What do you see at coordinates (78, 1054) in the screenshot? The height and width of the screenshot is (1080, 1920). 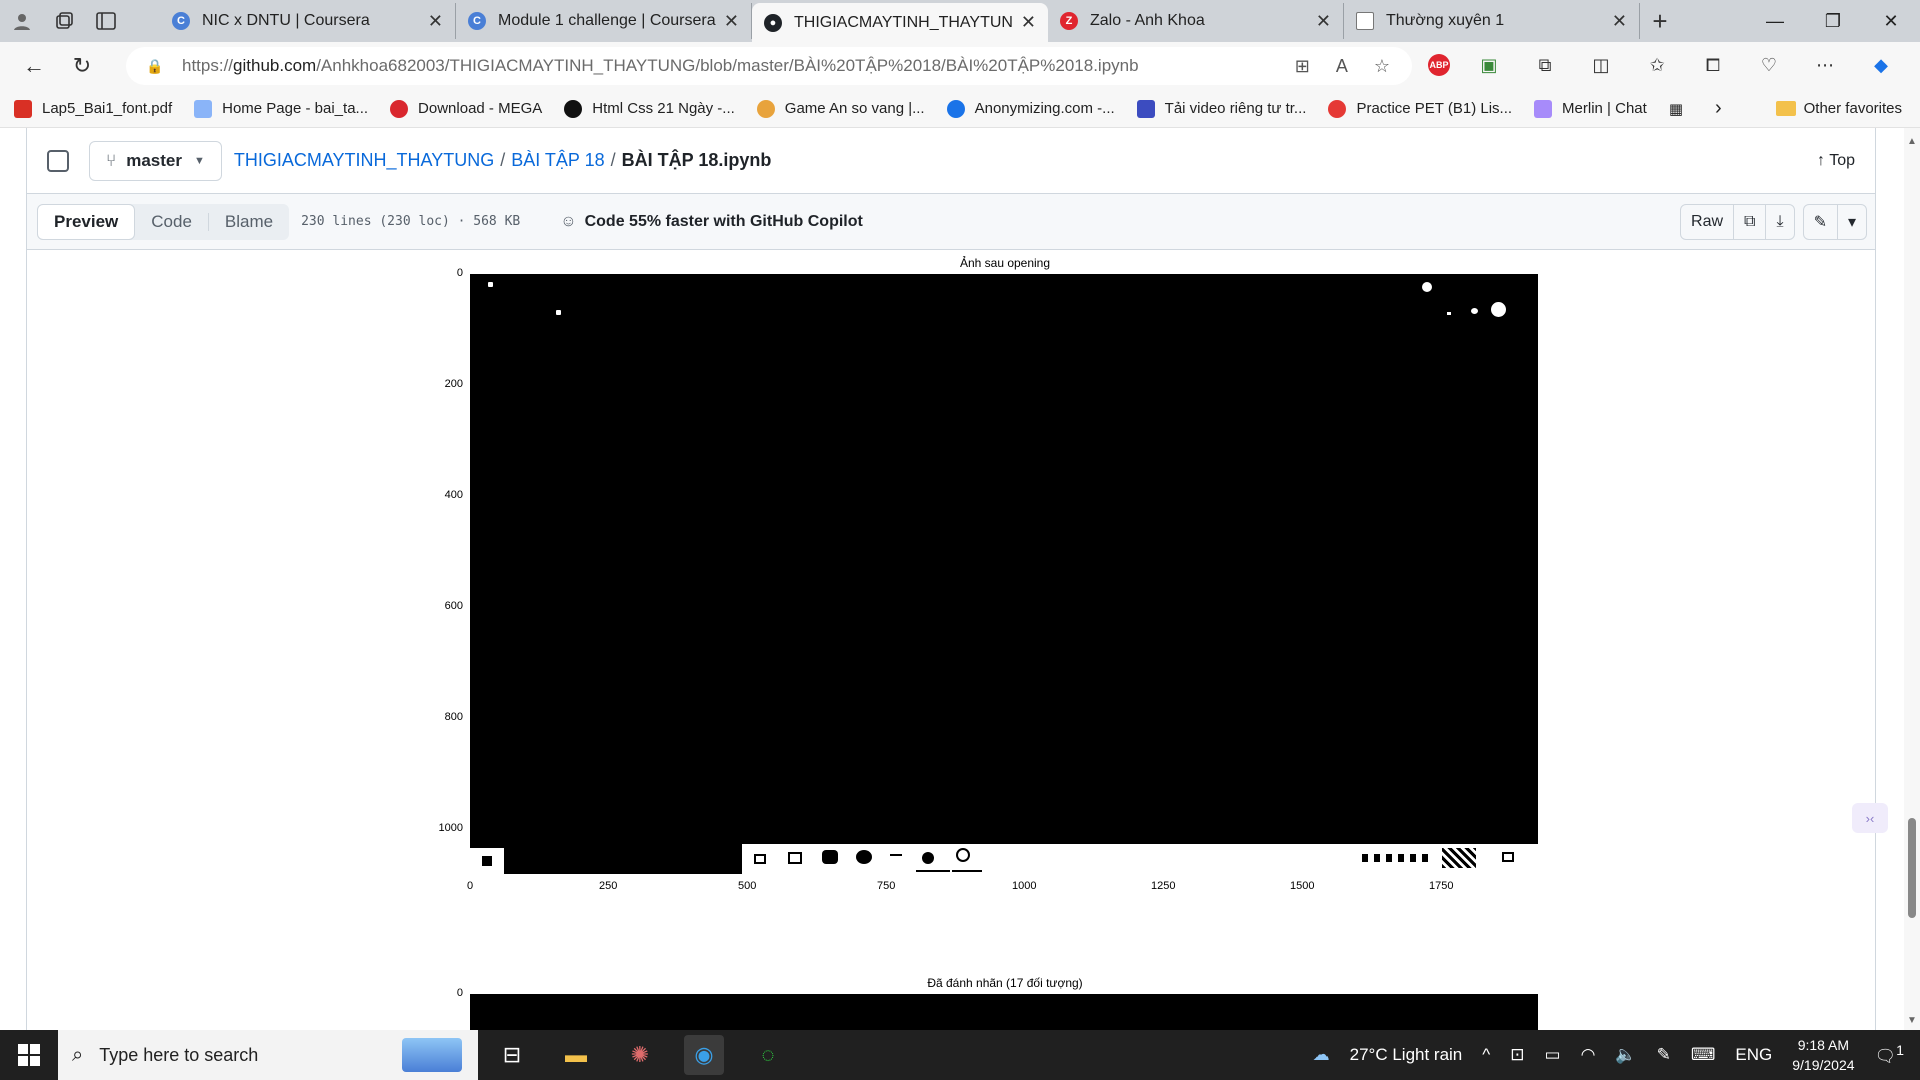 I see `search-icon: ⌕` at bounding box center [78, 1054].